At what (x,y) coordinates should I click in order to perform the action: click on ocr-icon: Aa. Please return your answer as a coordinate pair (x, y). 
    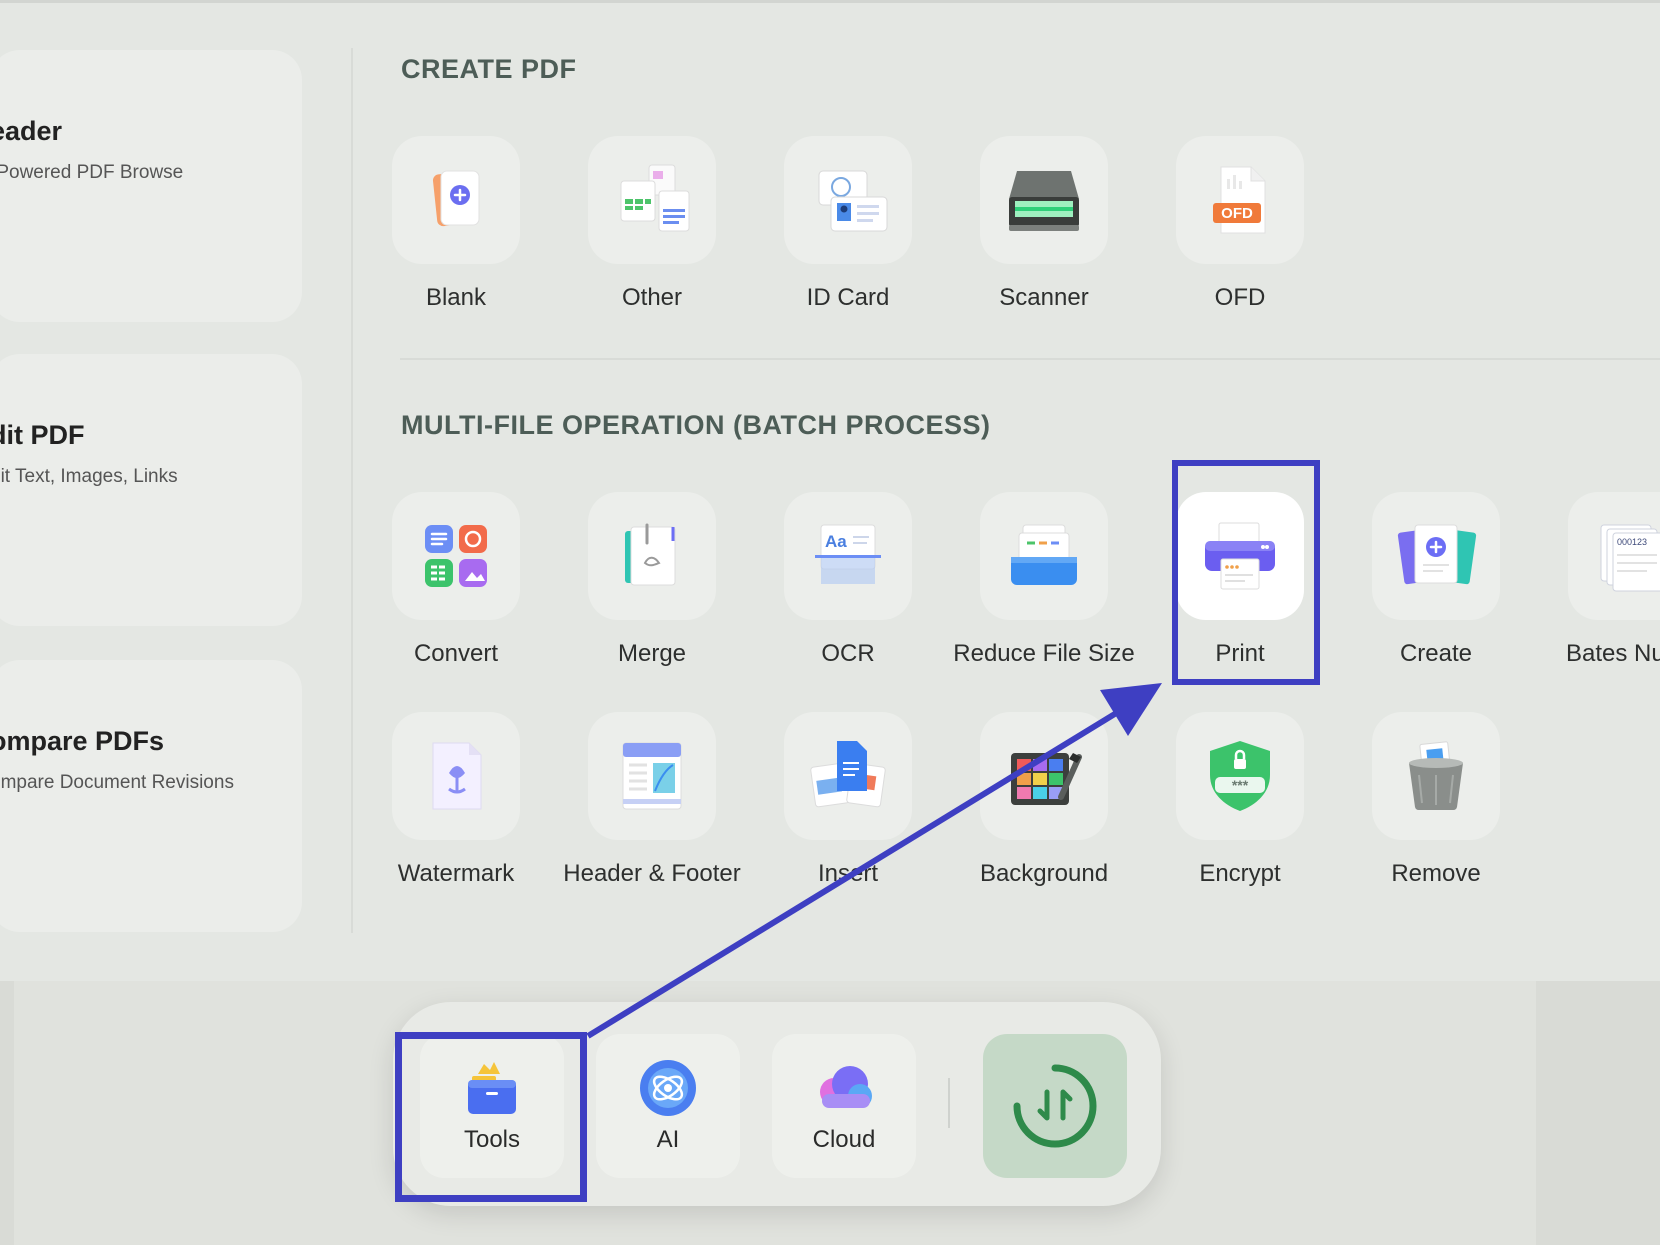
    Looking at the image, I should click on (848, 554).